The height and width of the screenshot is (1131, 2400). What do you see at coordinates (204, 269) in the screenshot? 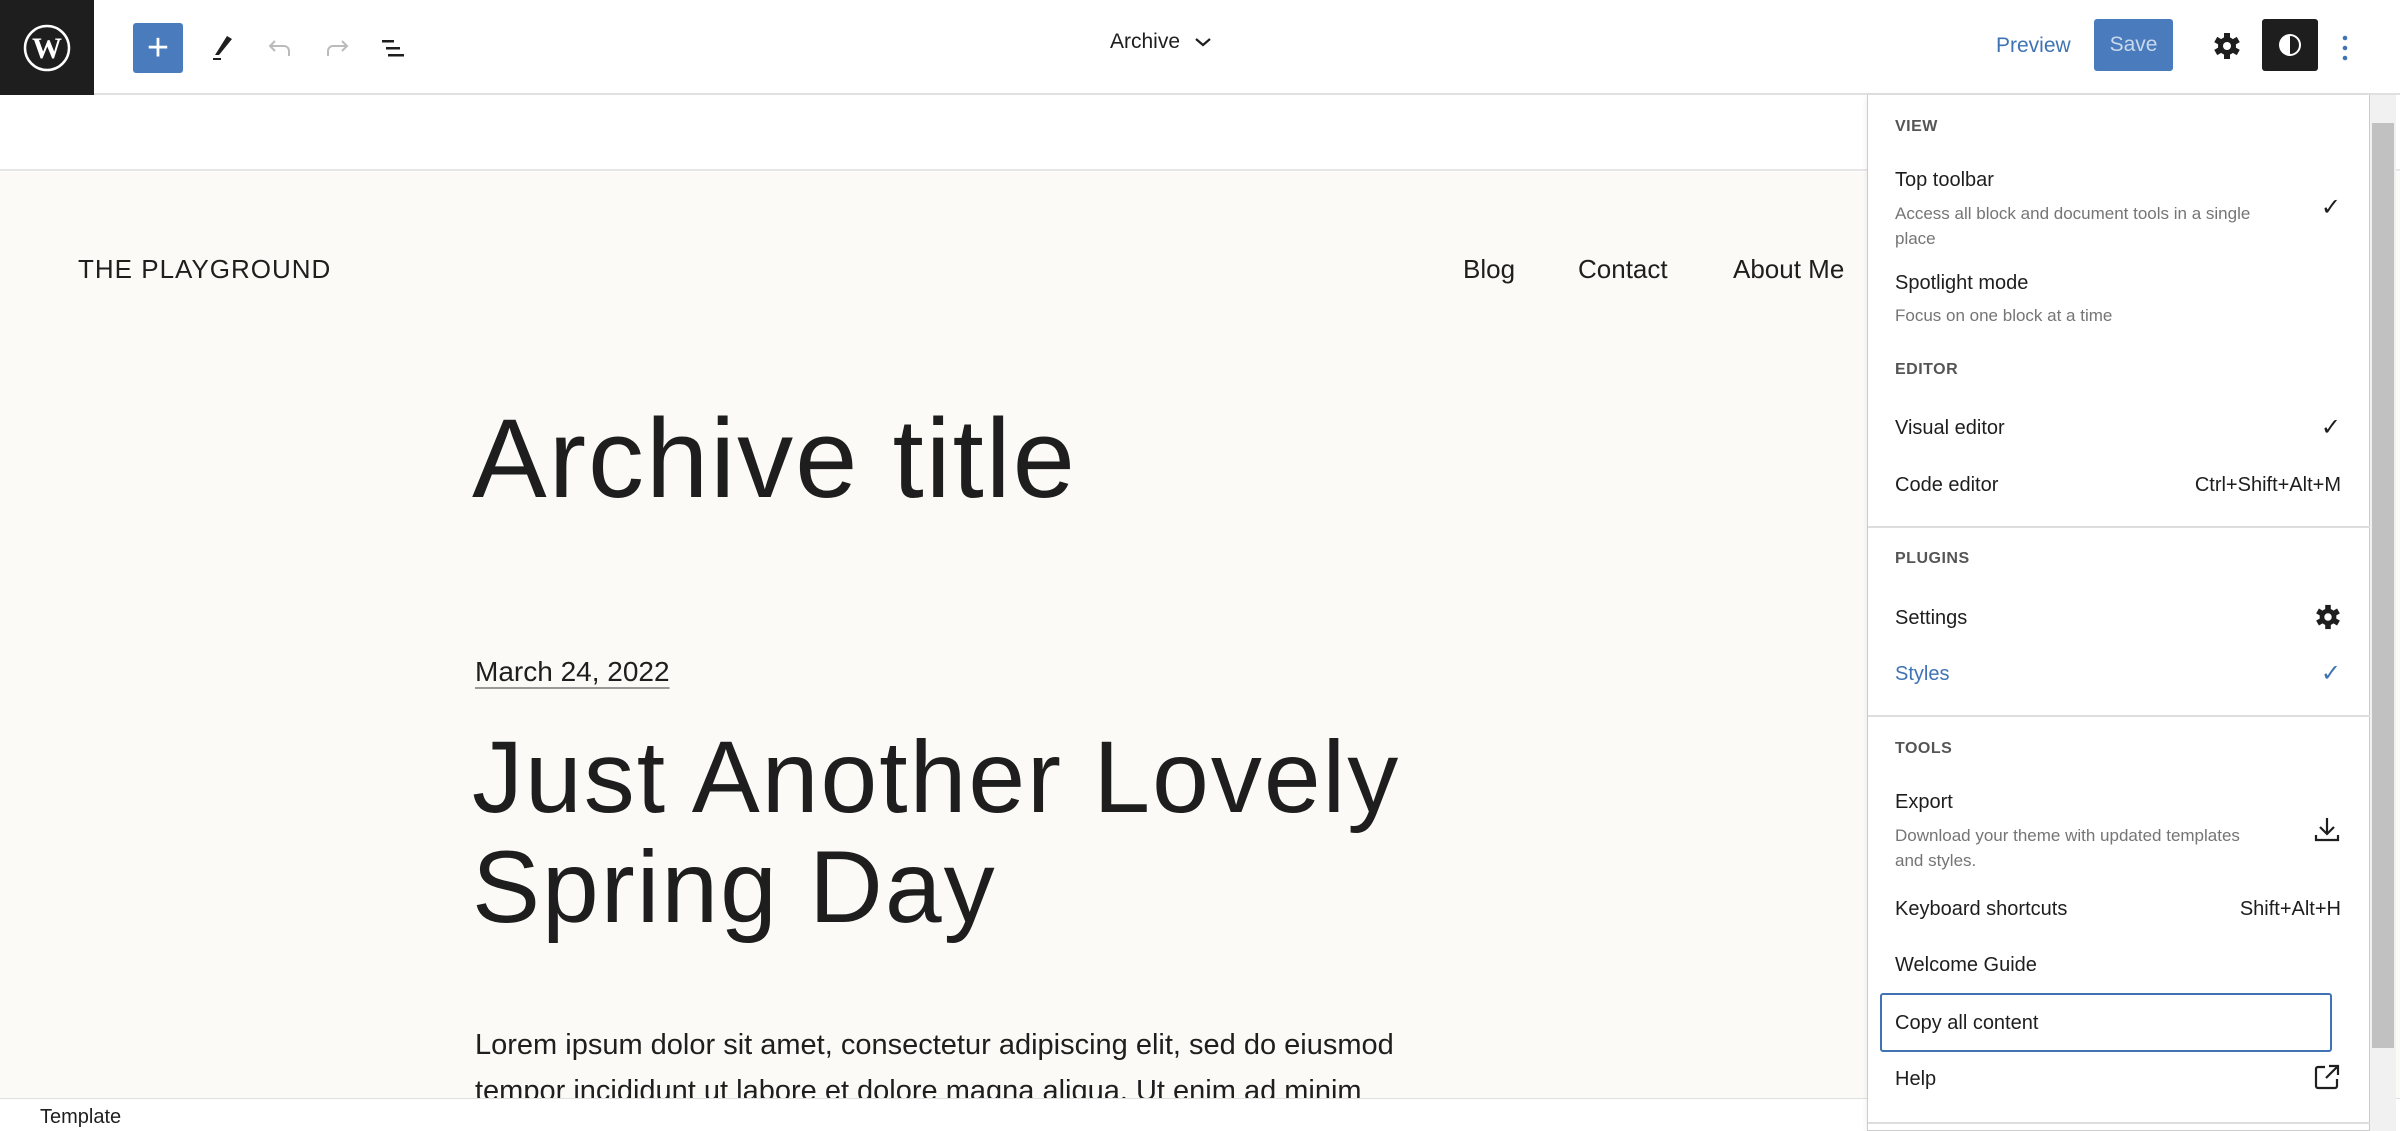
I see `site-title: THE PLAYGROUND` at bounding box center [204, 269].